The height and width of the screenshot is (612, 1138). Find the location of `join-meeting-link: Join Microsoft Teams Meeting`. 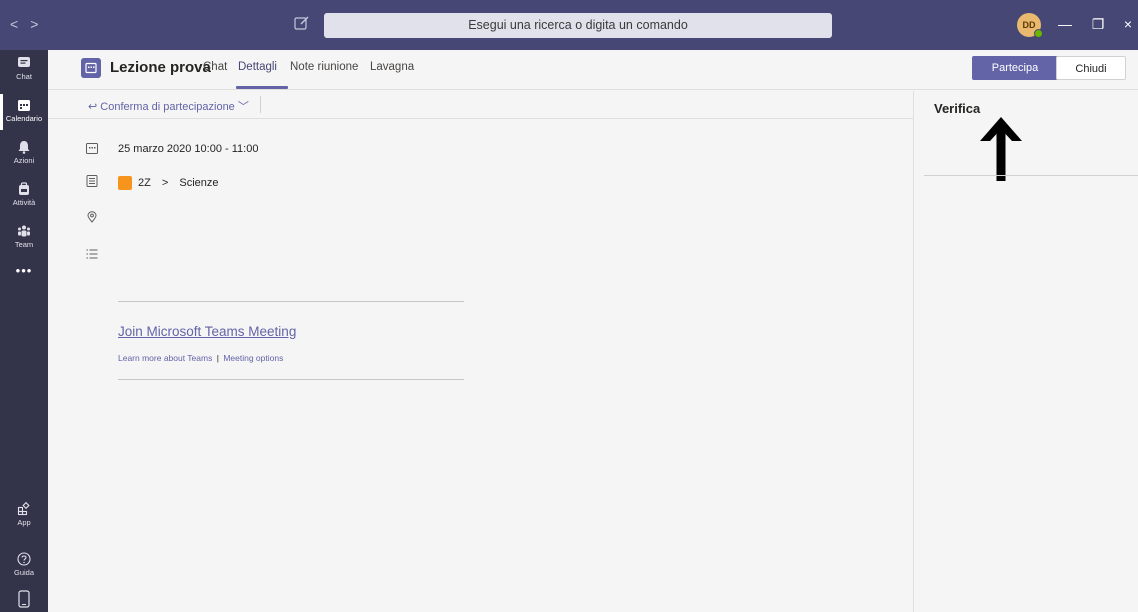

join-meeting-link: Join Microsoft Teams Meeting is located at coordinates (207, 331).